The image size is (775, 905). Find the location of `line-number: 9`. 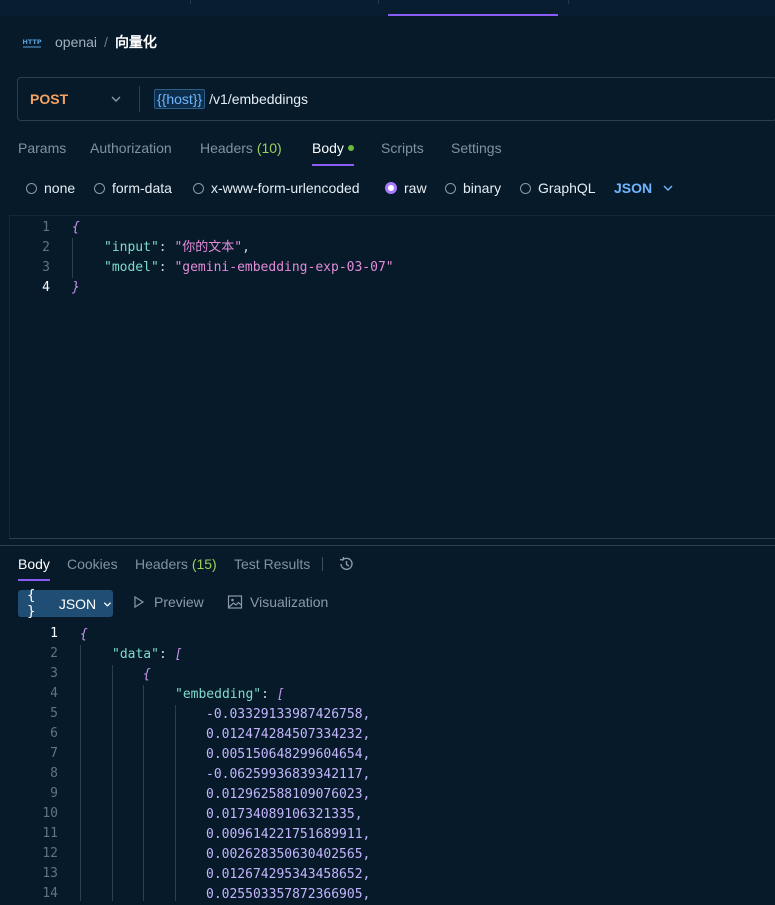

line-number: 9 is located at coordinates (54, 793).